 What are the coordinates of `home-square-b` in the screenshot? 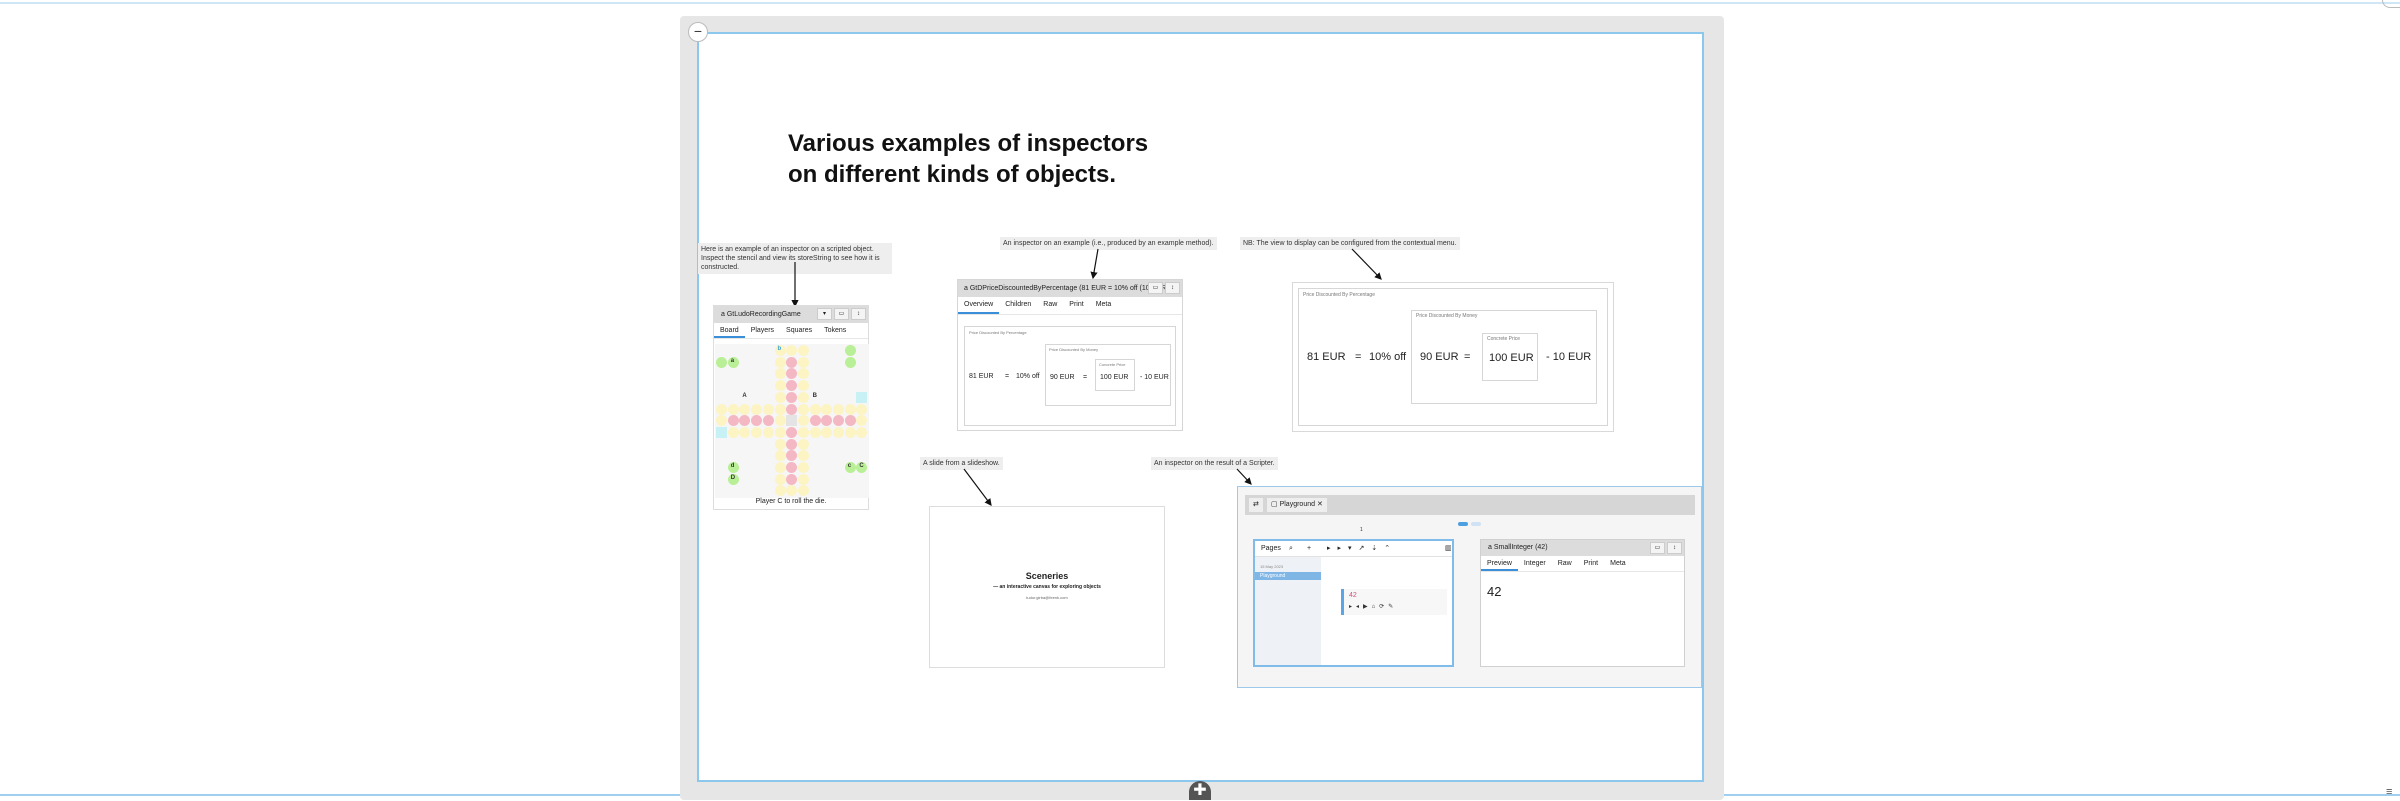 It's located at (850, 362).